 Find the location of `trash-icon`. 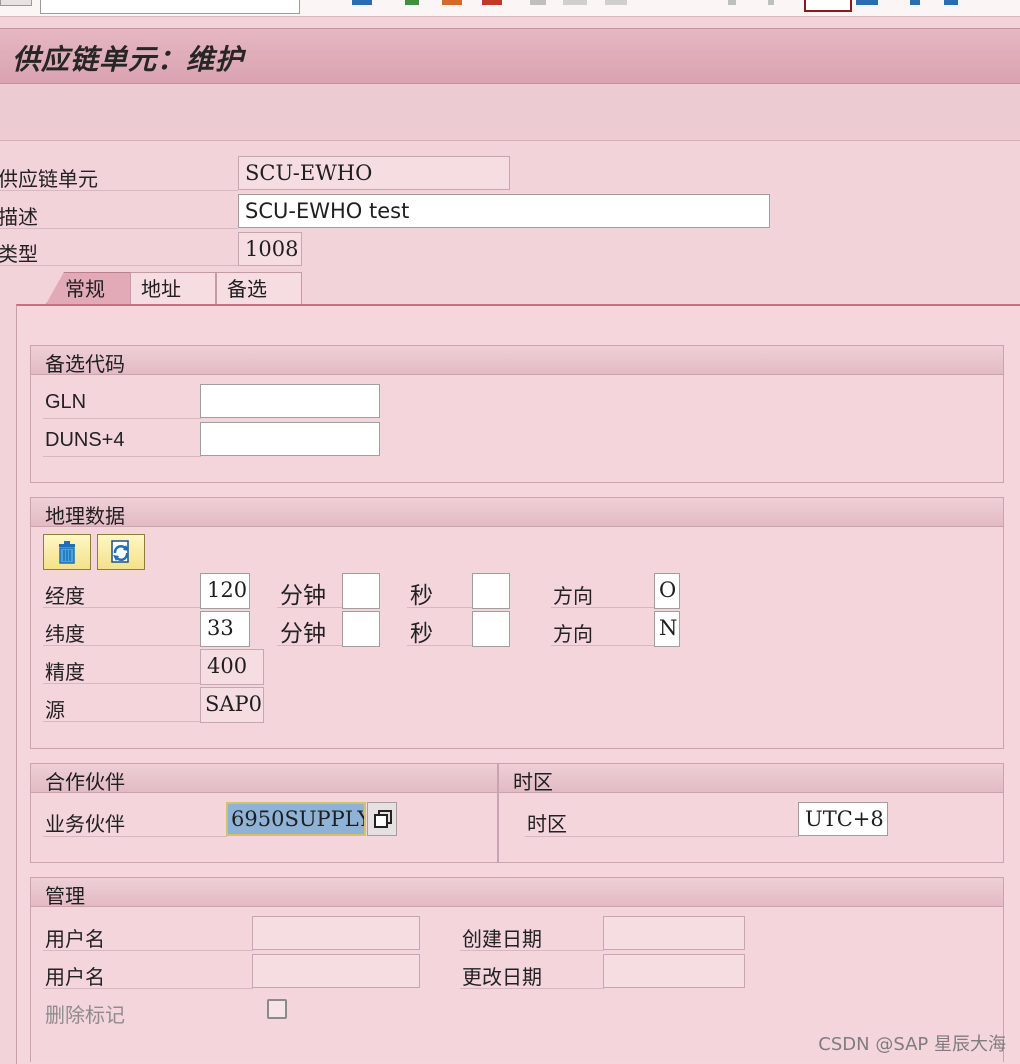

trash-icon is located at coordinates (67, 552).